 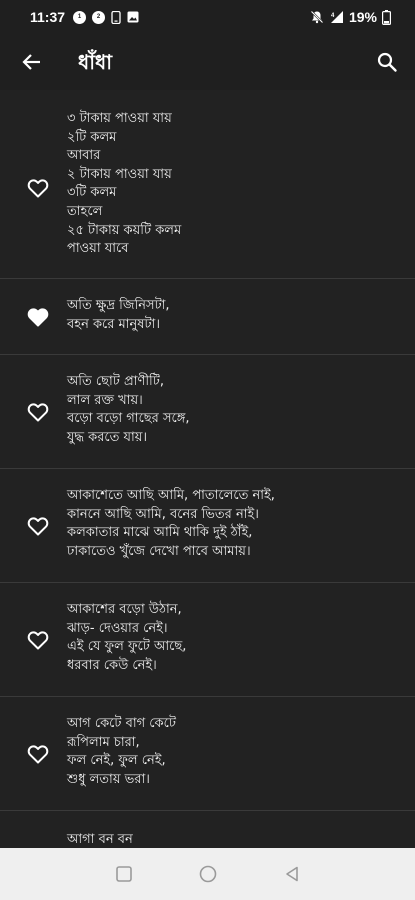 I want to click on riddle-text: অতি ক্ষুদ্র জিনিসটা, বহন করে মানুষটা।, so click(x=118, y=315).